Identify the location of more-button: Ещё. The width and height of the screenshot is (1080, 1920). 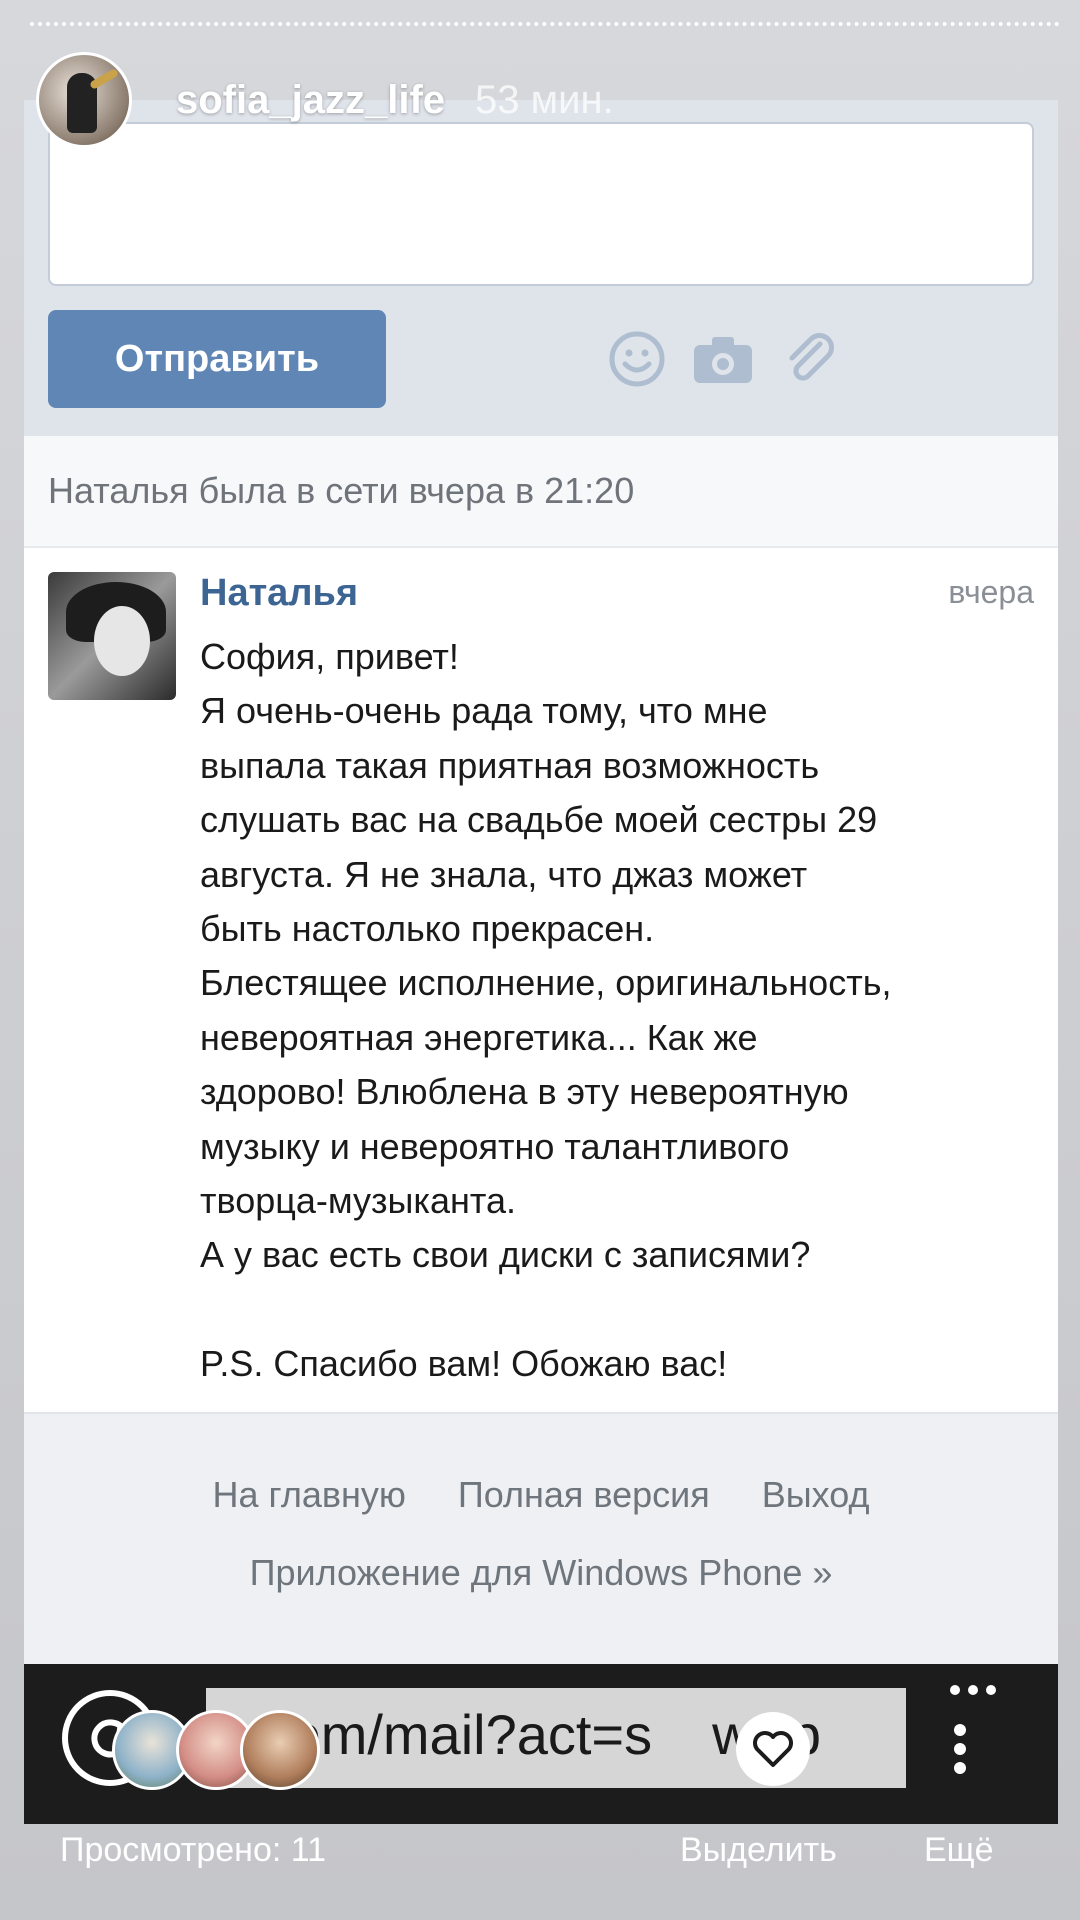
(959, 1850).